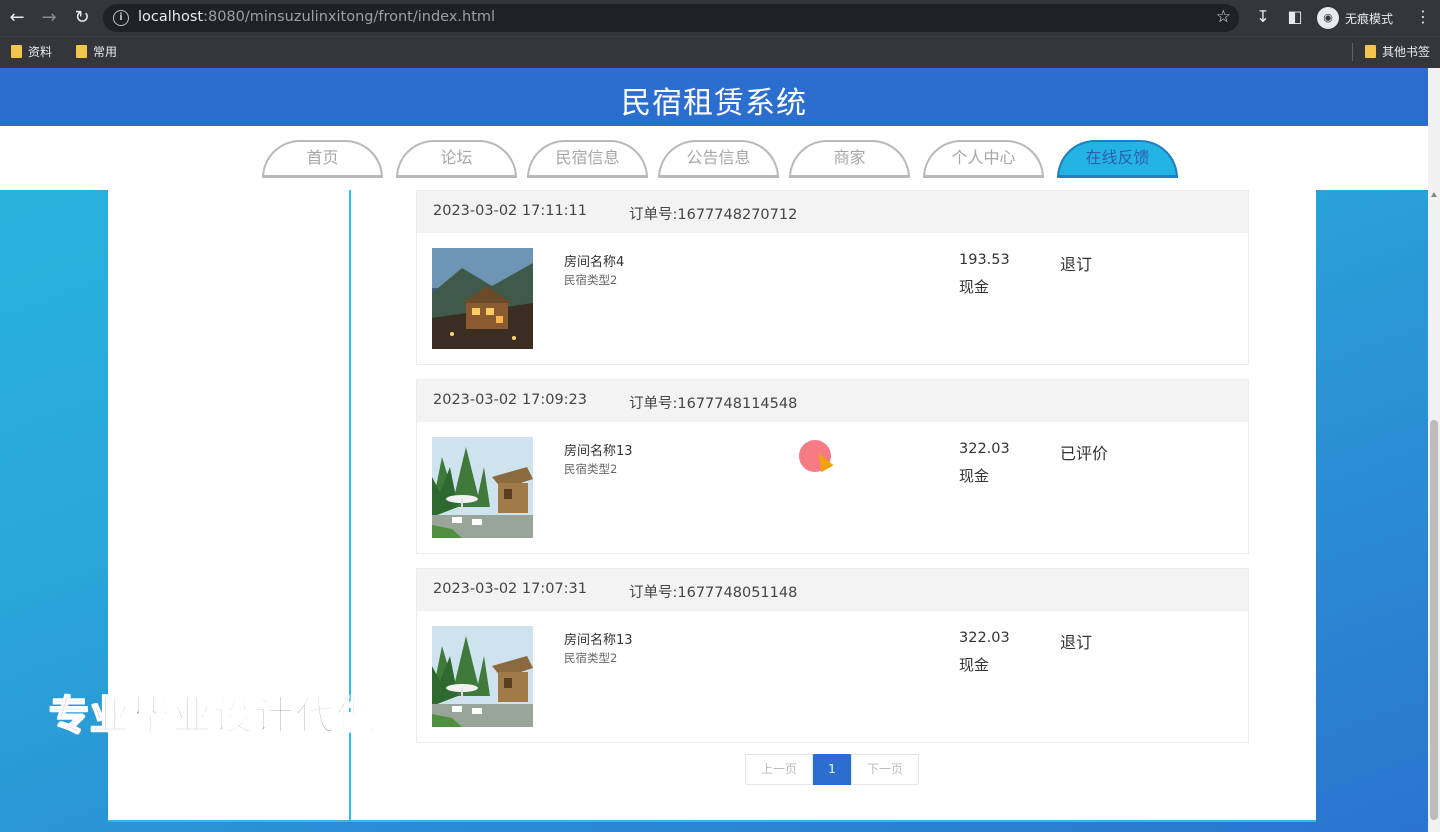  Describe the element at coordinates (105, 52) in the screenshot. I see `bookmark-label: 常用` at that location.